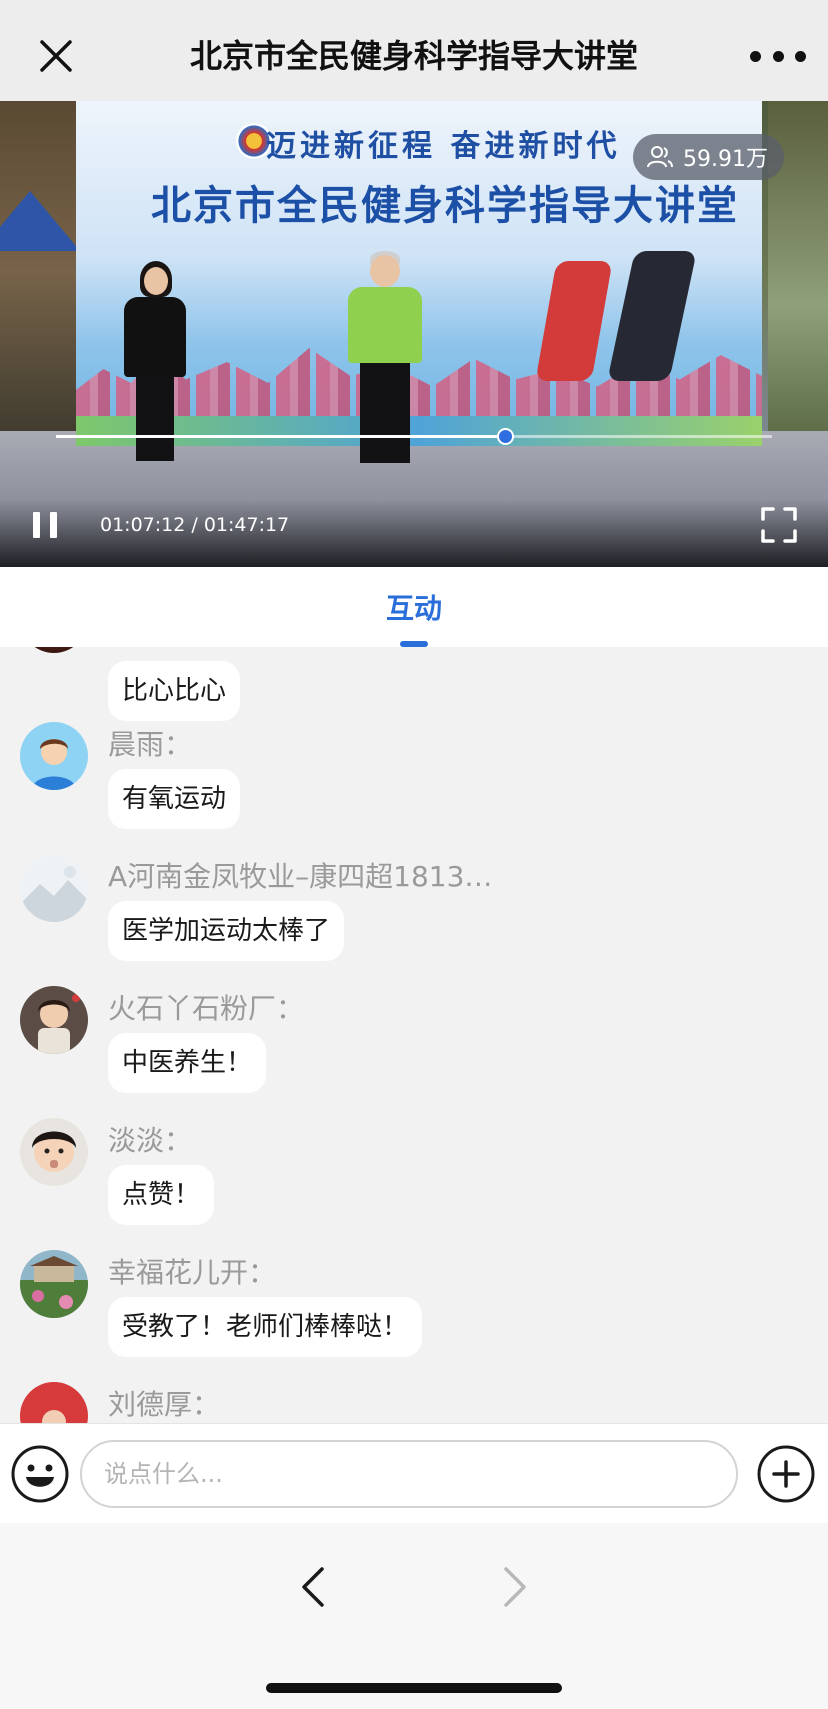  What do you see at coordinates (192, 1272) in the screenshot?
I see `chat-username: 幸福花儿开：` at bounding box center [192, 1272].